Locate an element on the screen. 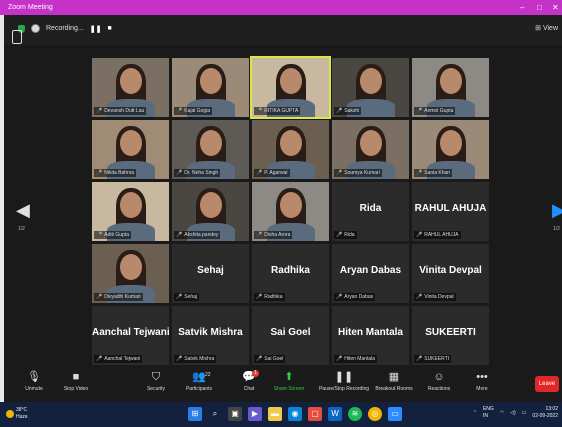 The image size is (562, 427). participant-tile: RAHUL AHUJA 🎤 RAHUL AHUJA is located at coordinates (450, 211).